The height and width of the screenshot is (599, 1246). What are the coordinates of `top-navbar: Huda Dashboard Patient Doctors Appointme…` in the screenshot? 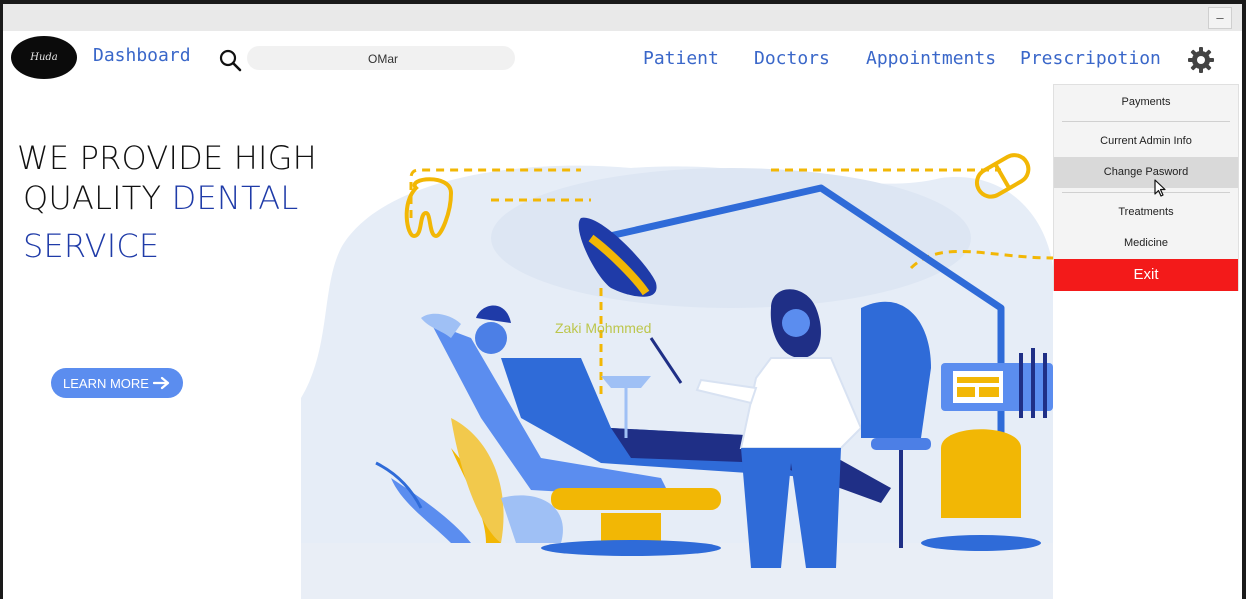 It's located at (622, 59).